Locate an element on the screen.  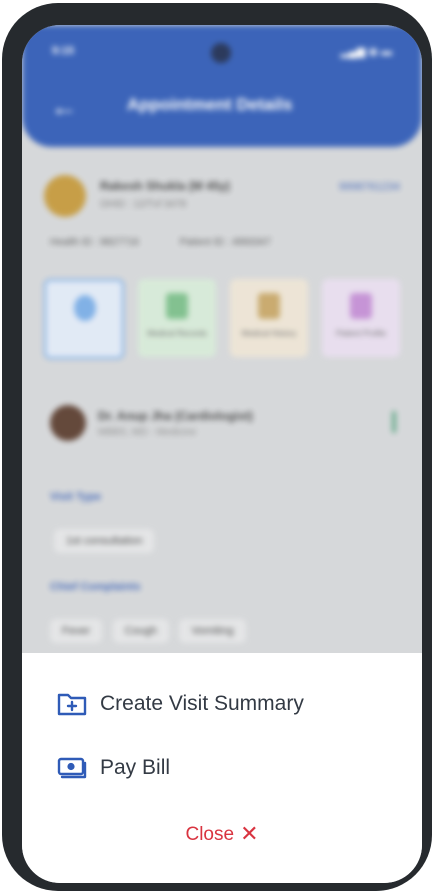
complaints-list: Fever Cough Vomiting is located at coordinates (151, 631).